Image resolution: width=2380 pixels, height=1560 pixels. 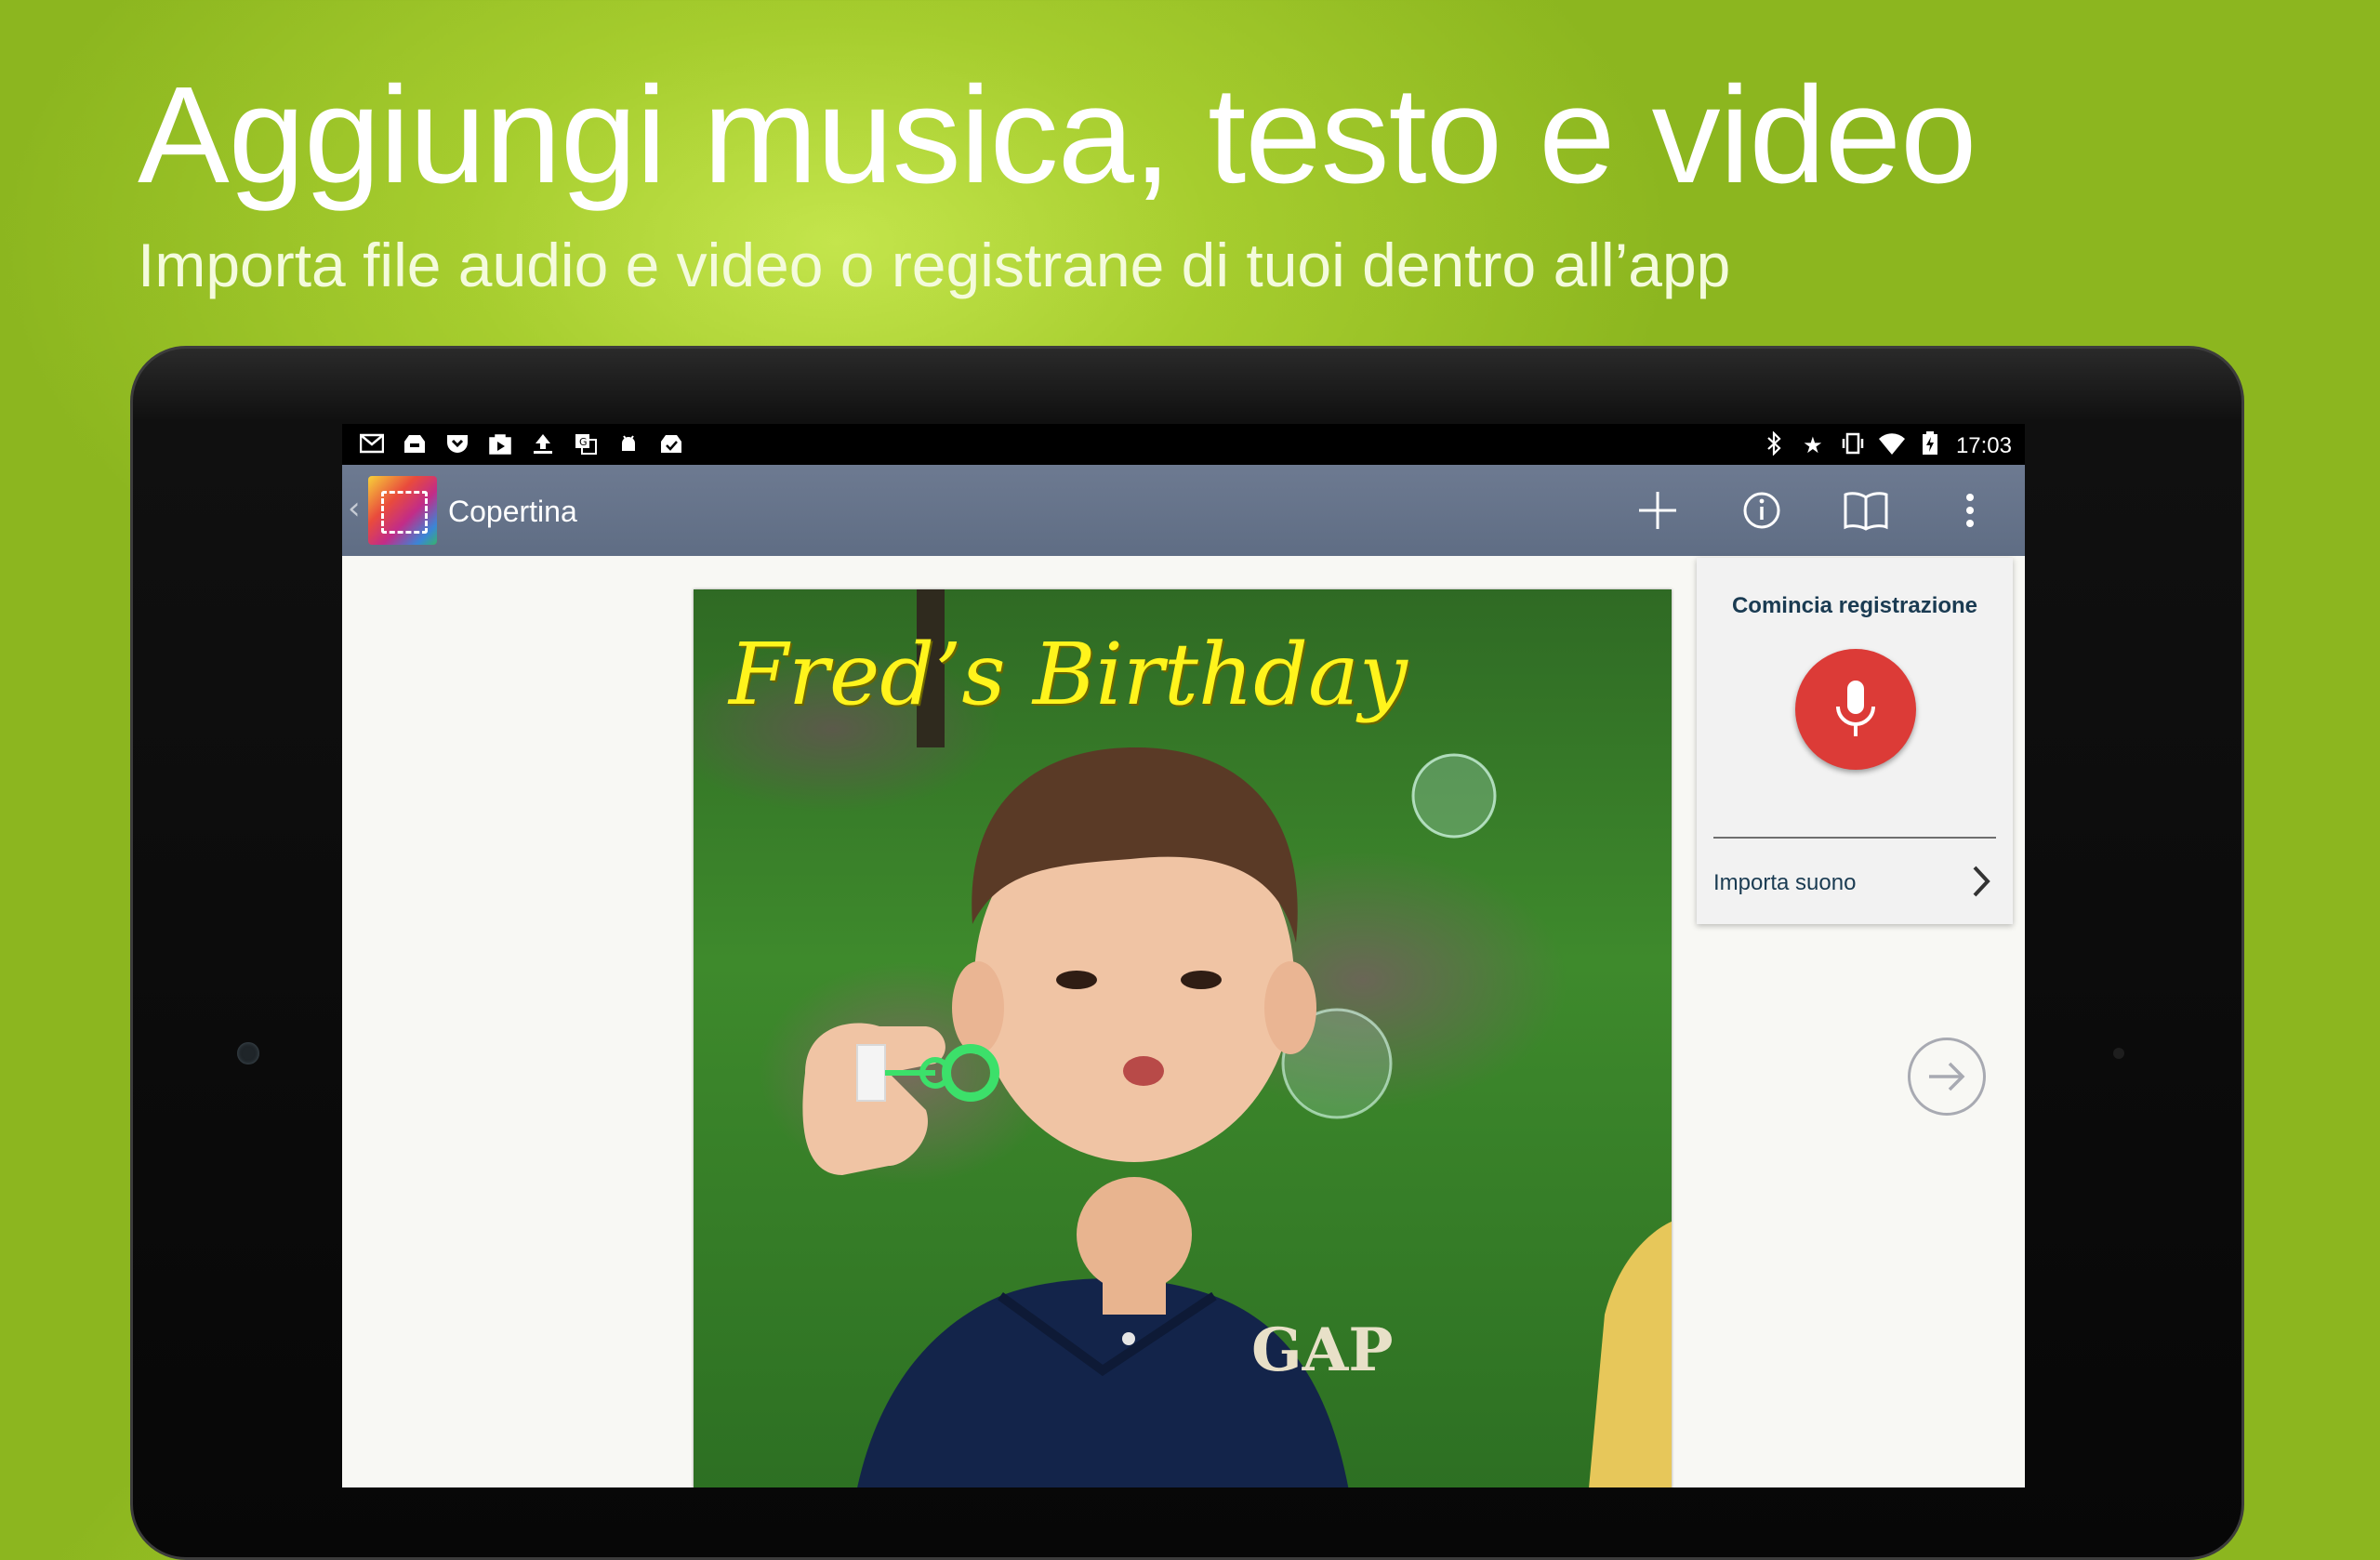 What do you see at coordinates (248, 1053) in the screenshot?
I see `front-camera` at bounding box center [248, 1053].